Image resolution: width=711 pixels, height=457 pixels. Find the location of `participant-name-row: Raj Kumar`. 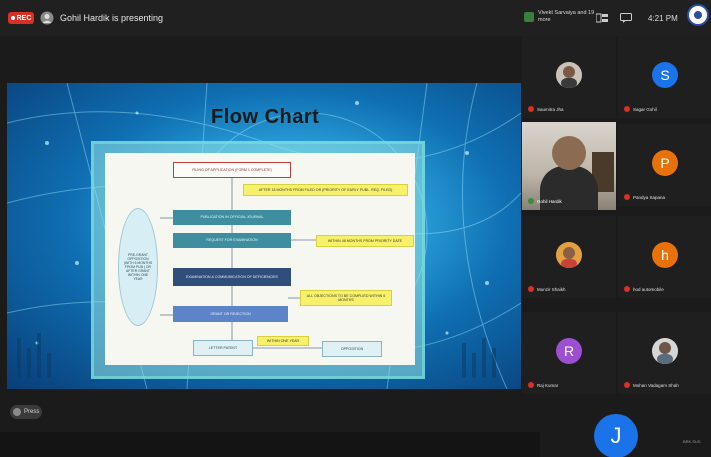

participant-name-row: Raj Kumar is located at coordinates (543, 385).